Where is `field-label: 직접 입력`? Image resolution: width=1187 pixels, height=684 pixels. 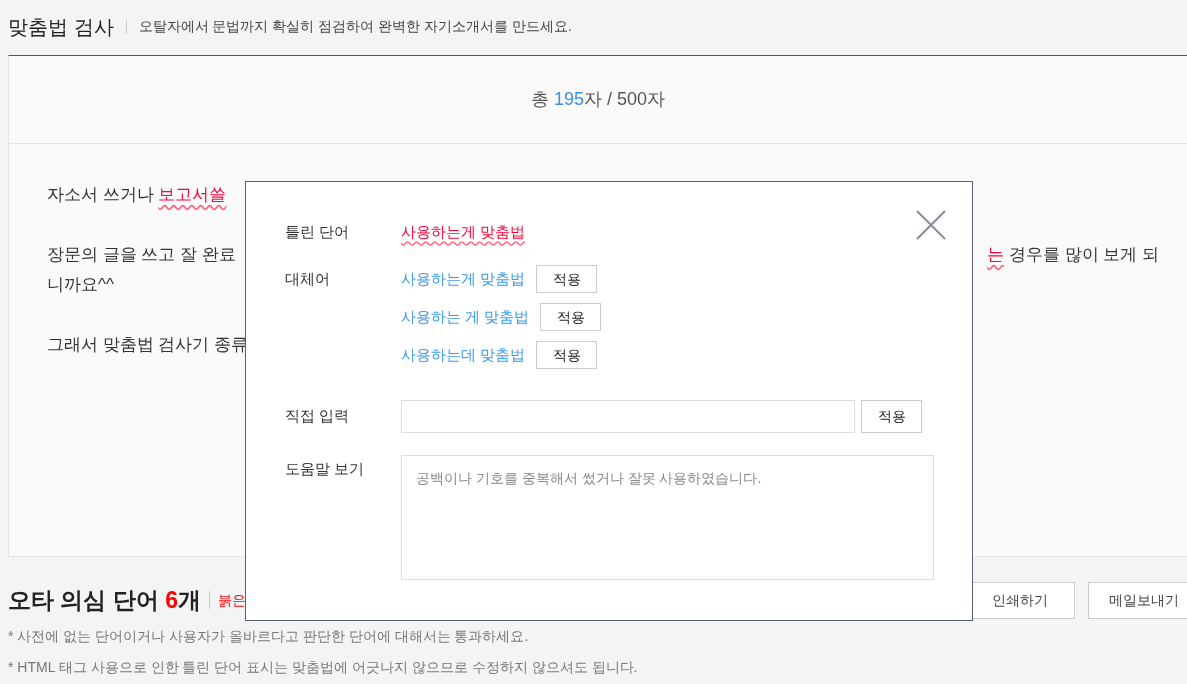
field-label: 직접 입력 is located at coordinates (318, 416).